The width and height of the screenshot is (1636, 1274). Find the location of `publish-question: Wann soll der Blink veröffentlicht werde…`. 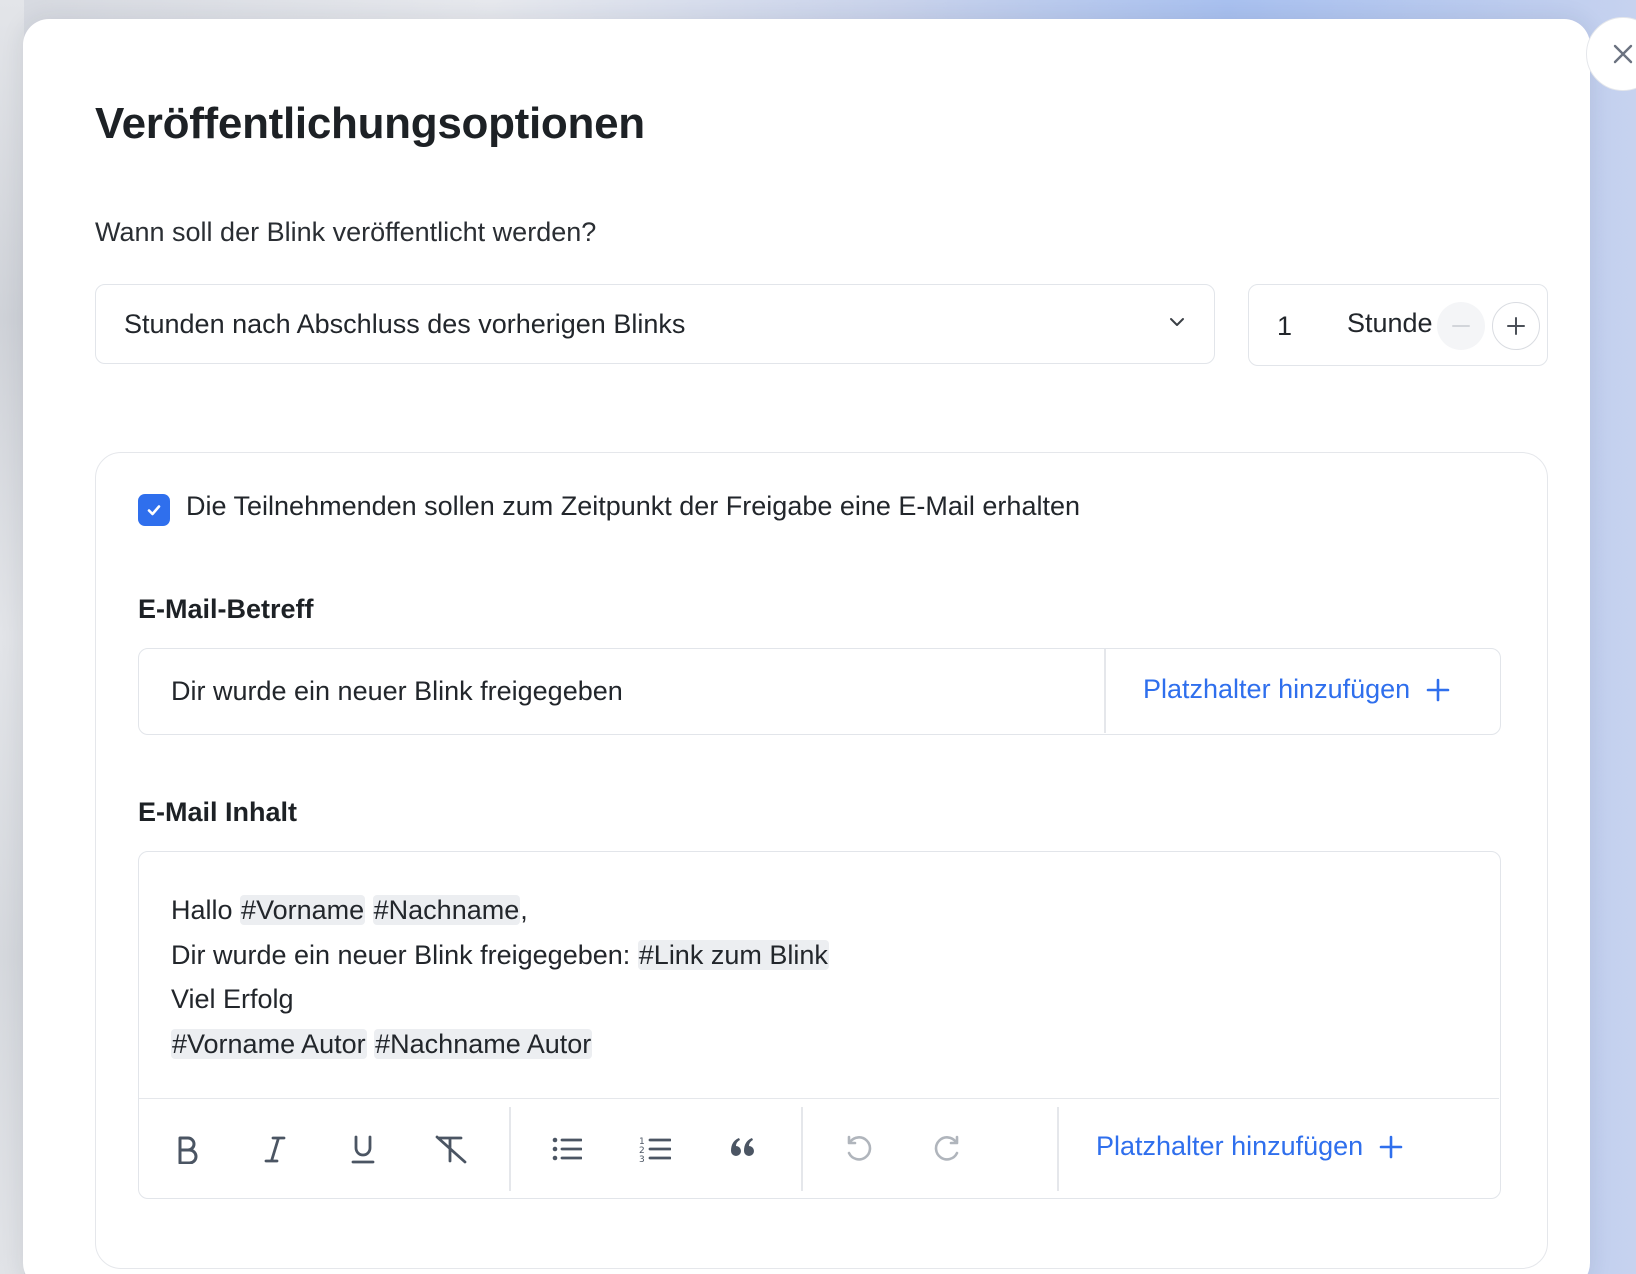

publish-question: Wann soll der Blink veröffentlicht werde… is located at coordinates (346, 232).